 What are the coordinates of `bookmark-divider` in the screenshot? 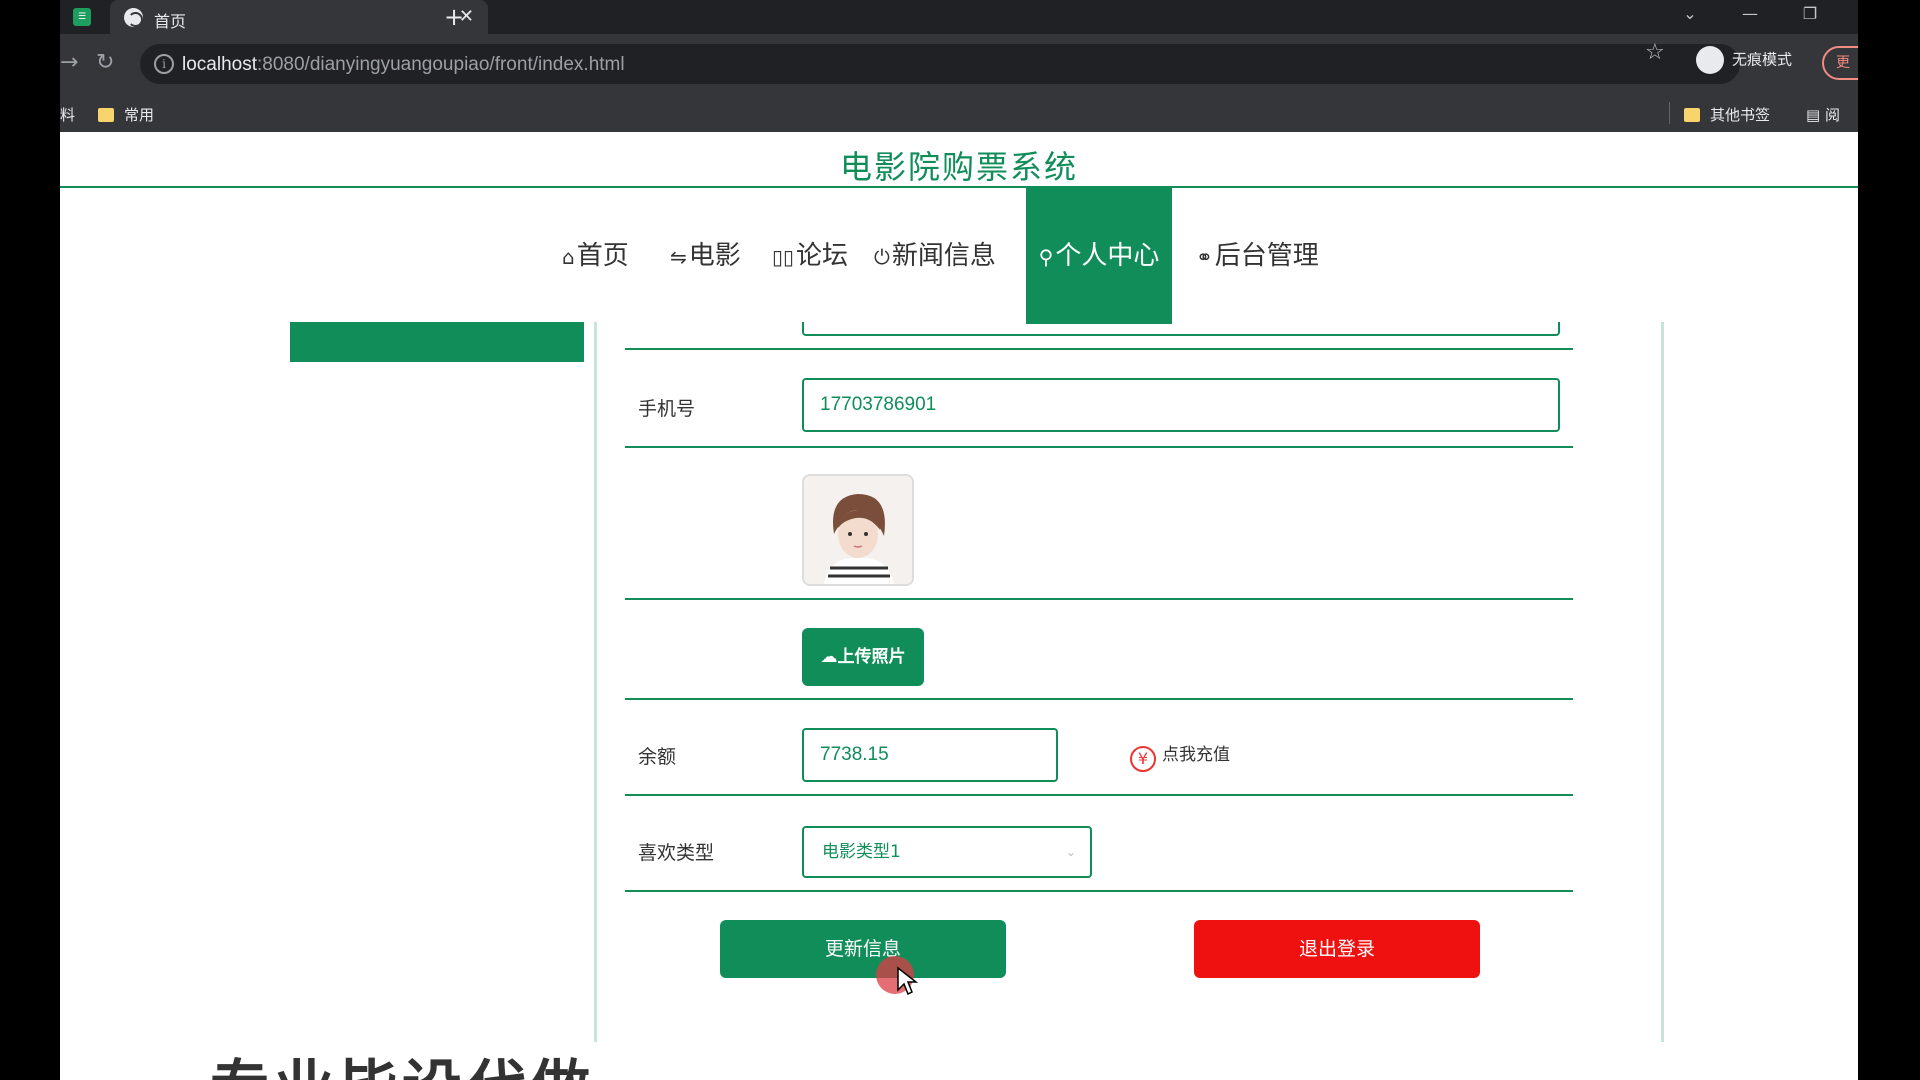 It's located at (1669, 113).